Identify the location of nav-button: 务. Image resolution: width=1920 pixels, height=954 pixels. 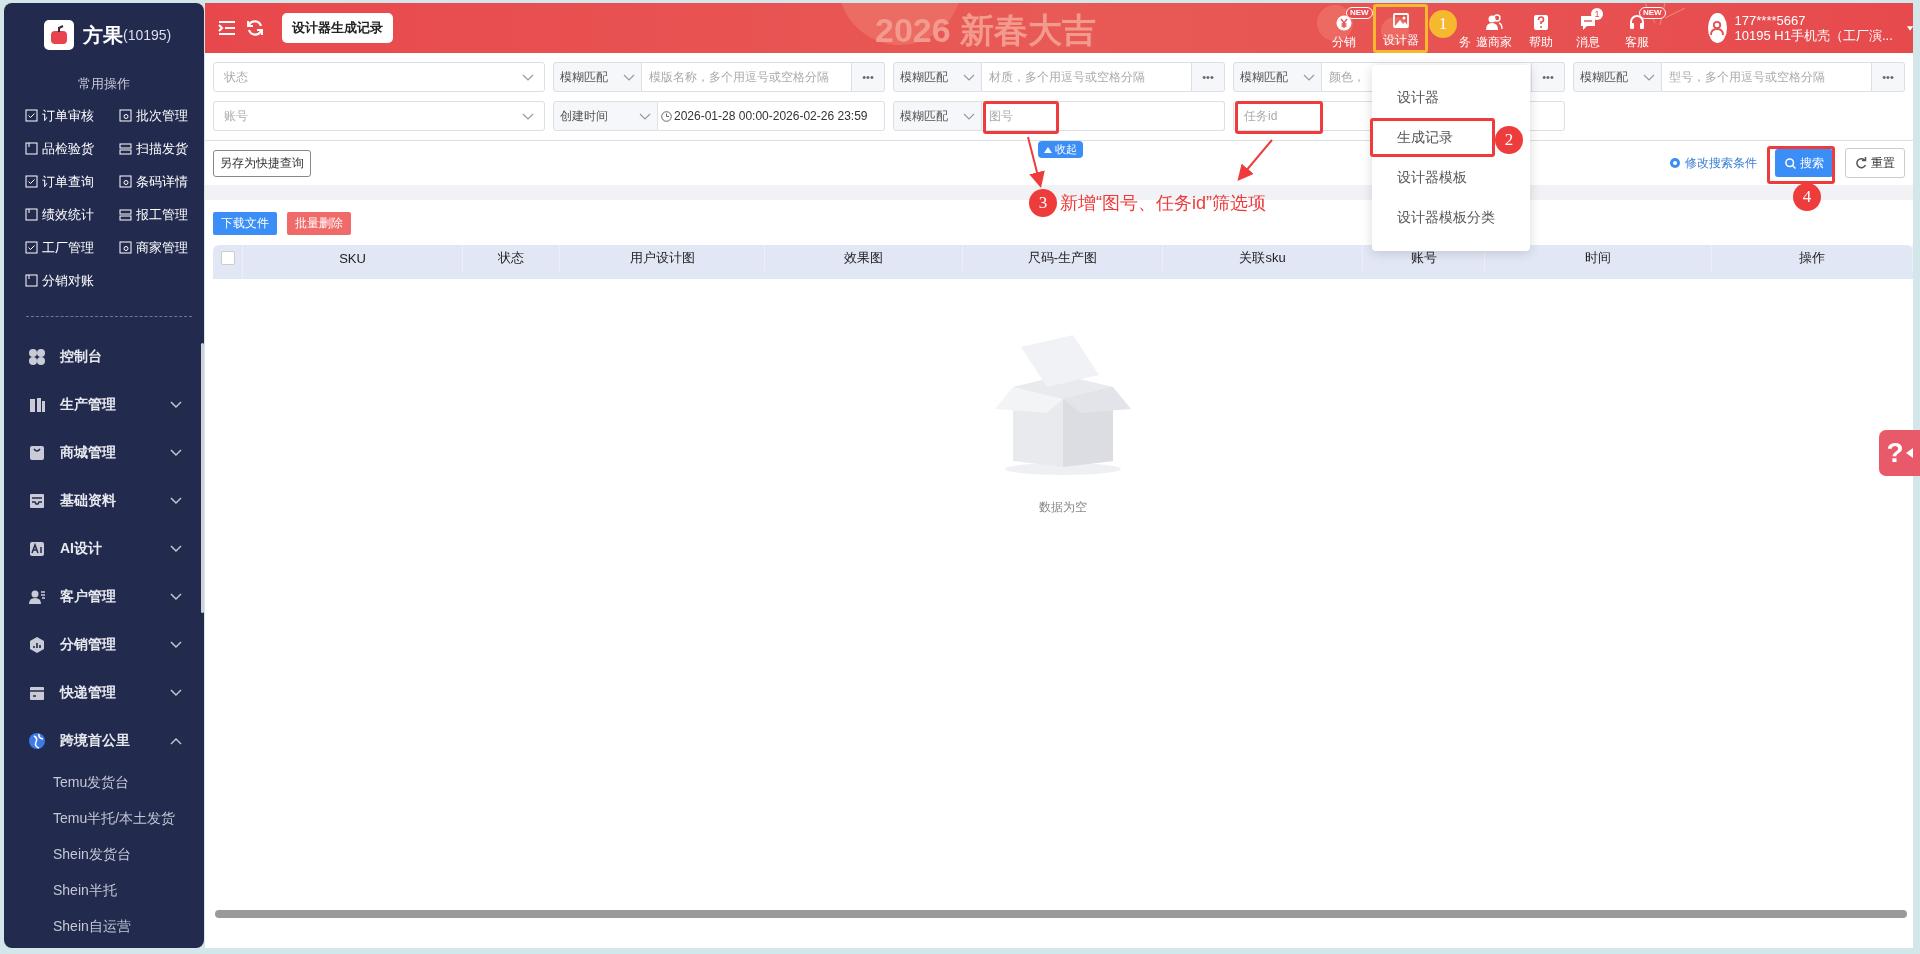
(1465, 29).